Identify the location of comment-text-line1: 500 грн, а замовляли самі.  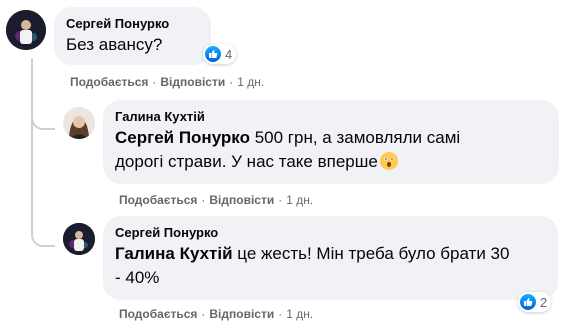
(355, 137).